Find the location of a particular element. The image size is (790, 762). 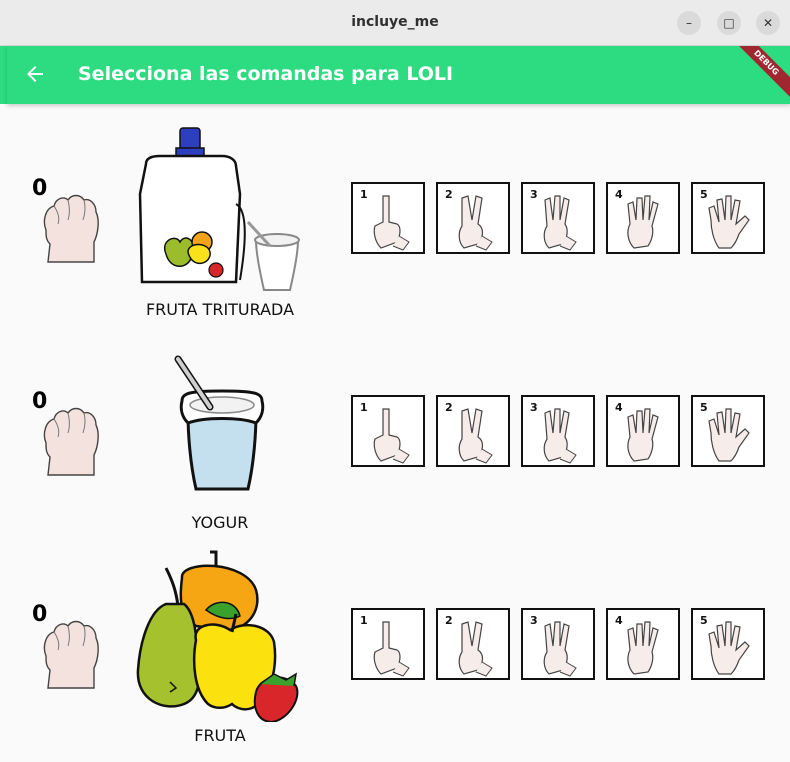

window-edge is located at coordinates (3, 75).